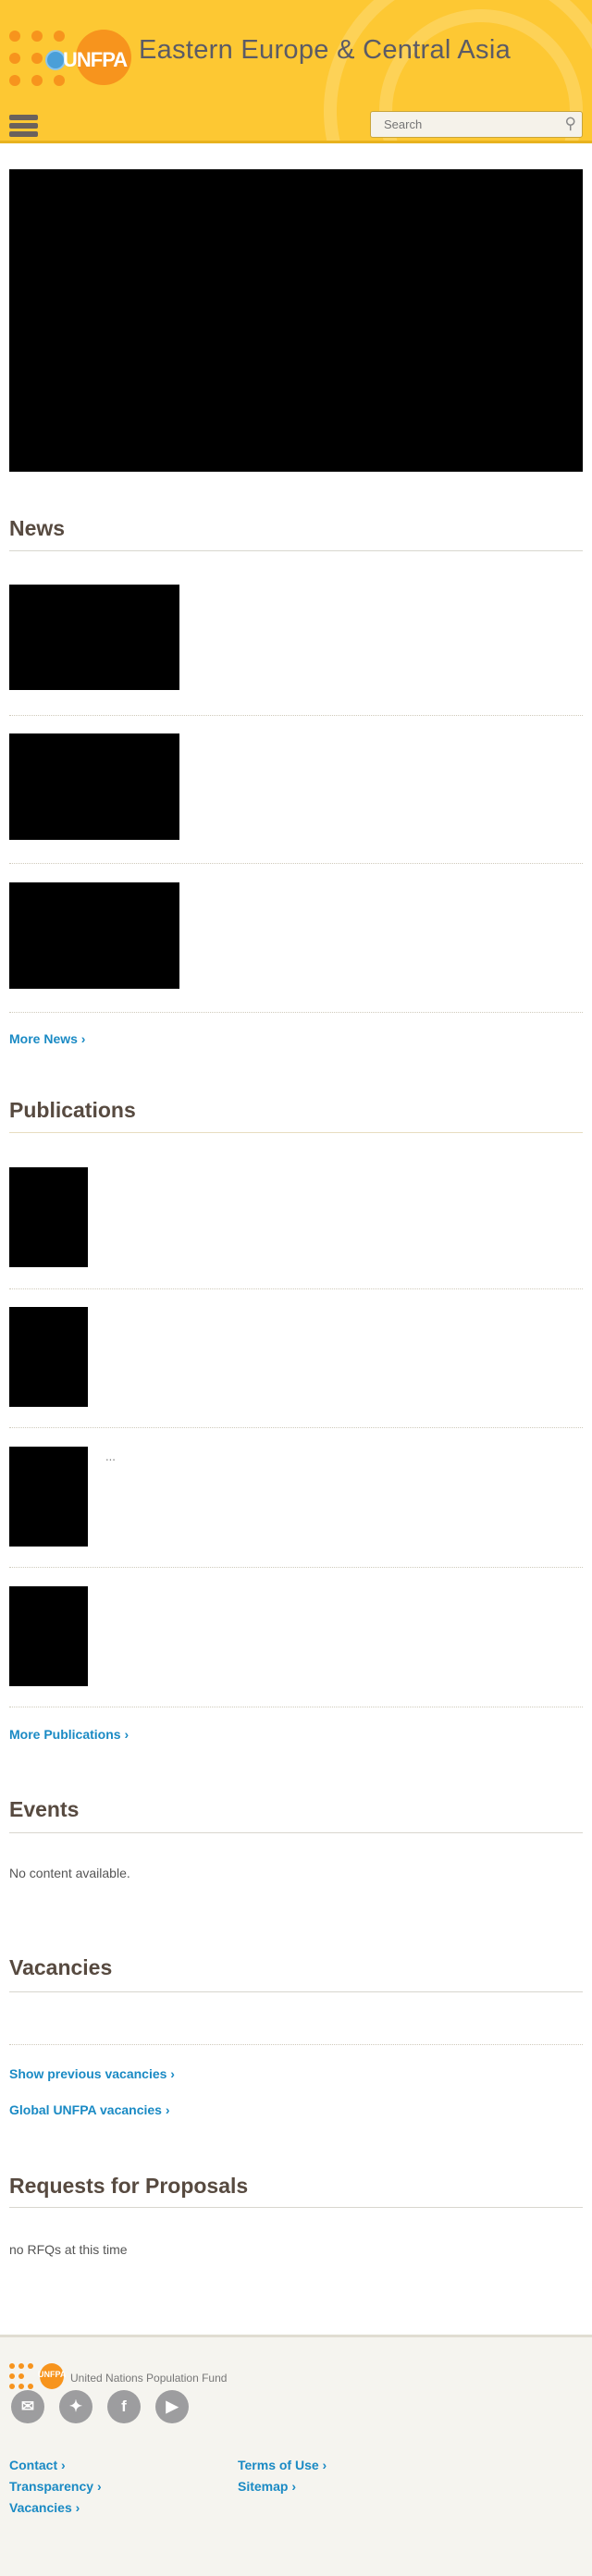 This screenshot has width=592, height=2576. Describe the element at coordinates (129, 2186) in the screenshot. I see `rfp-heading: Requests for Proposals` at that location.